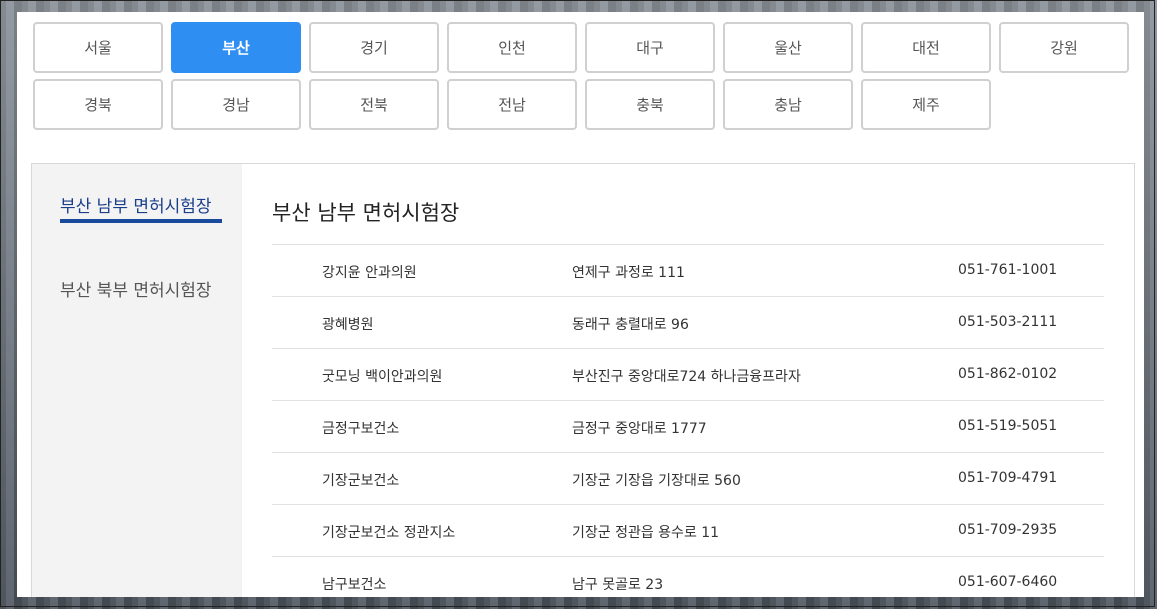  Describe the element at coordinates (348, 325) in the screenshot. I see `hospital-name: 광혜병원` at that location.